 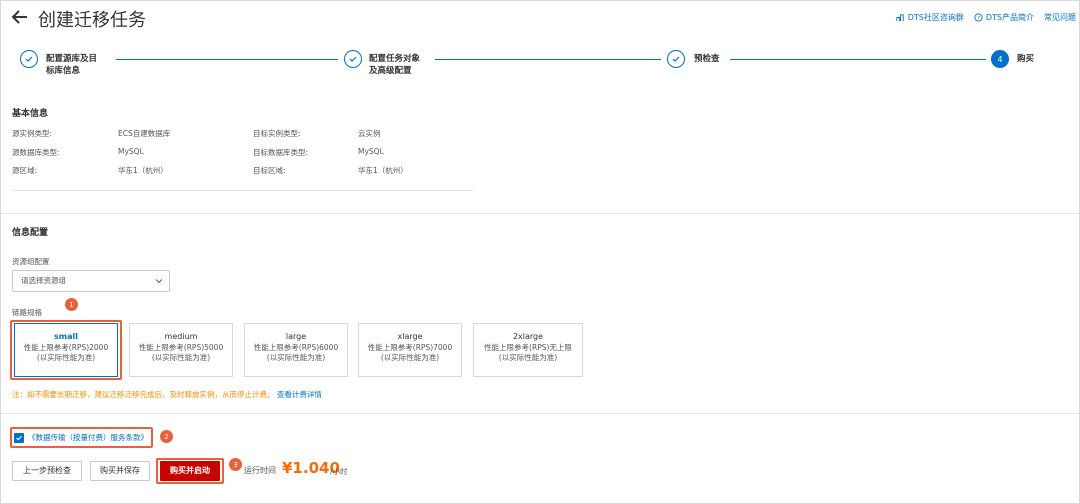 What do you see at coordinates (66, 347) in the screenshot?
I see `spec-rps: 性能上限参考(RPS)2000` at bounding box center [66, 347].